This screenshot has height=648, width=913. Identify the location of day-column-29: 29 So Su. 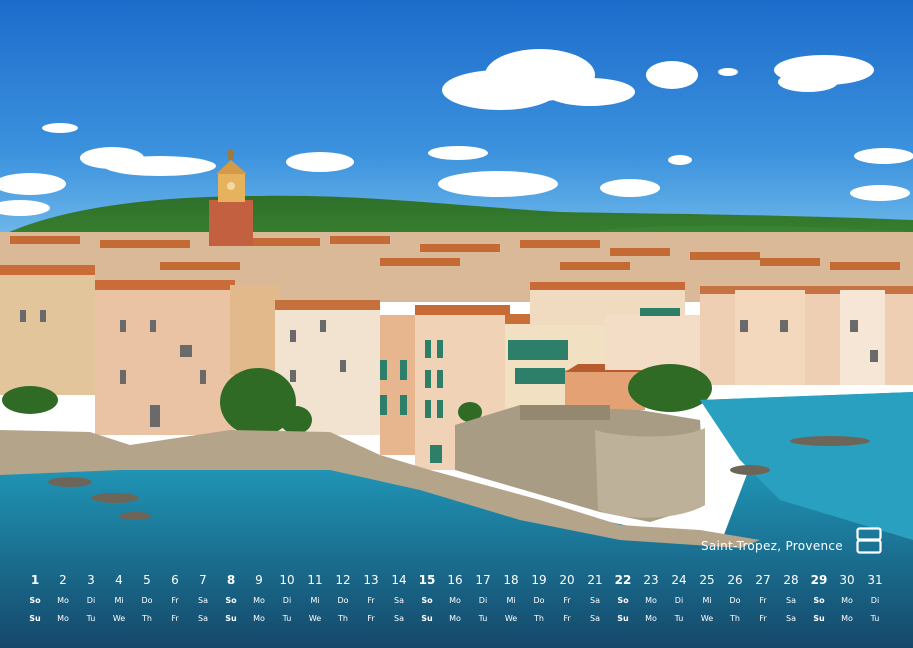
(819, 602).